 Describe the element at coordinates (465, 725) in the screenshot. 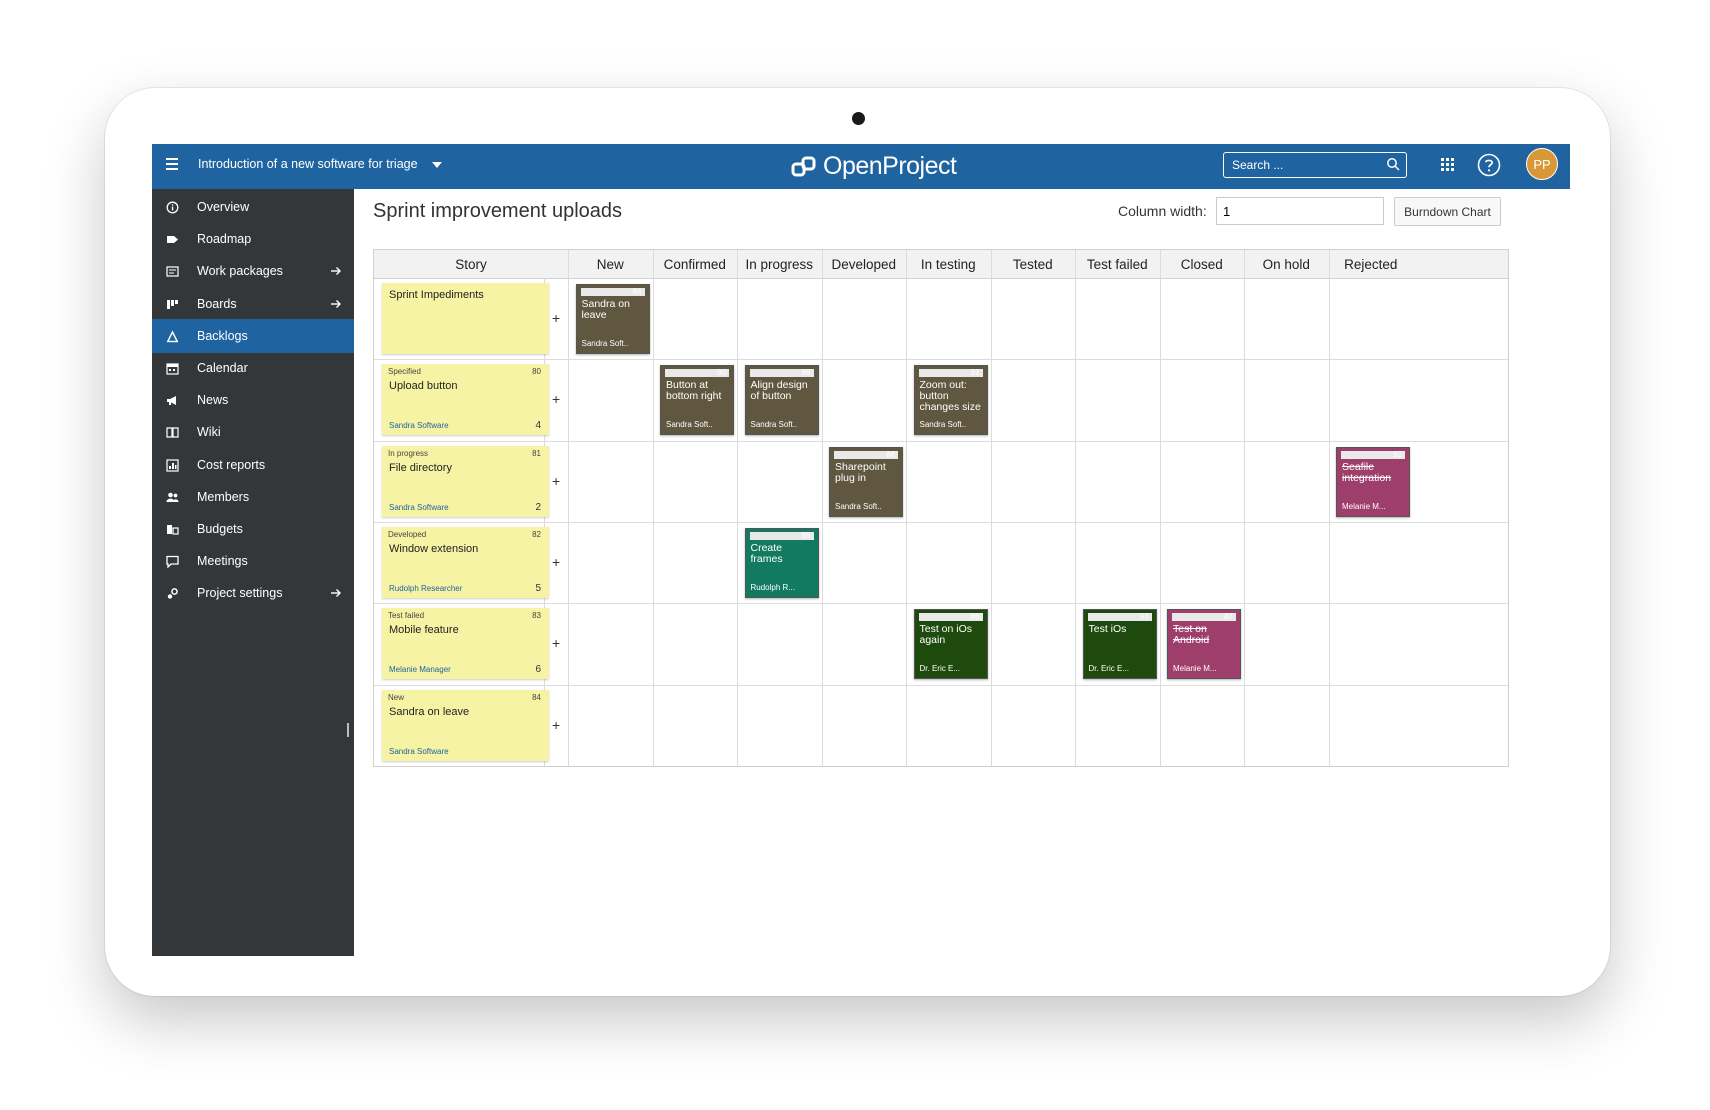

I see `story-card: New 84 Sandra on leave Sandra Software` at that location.